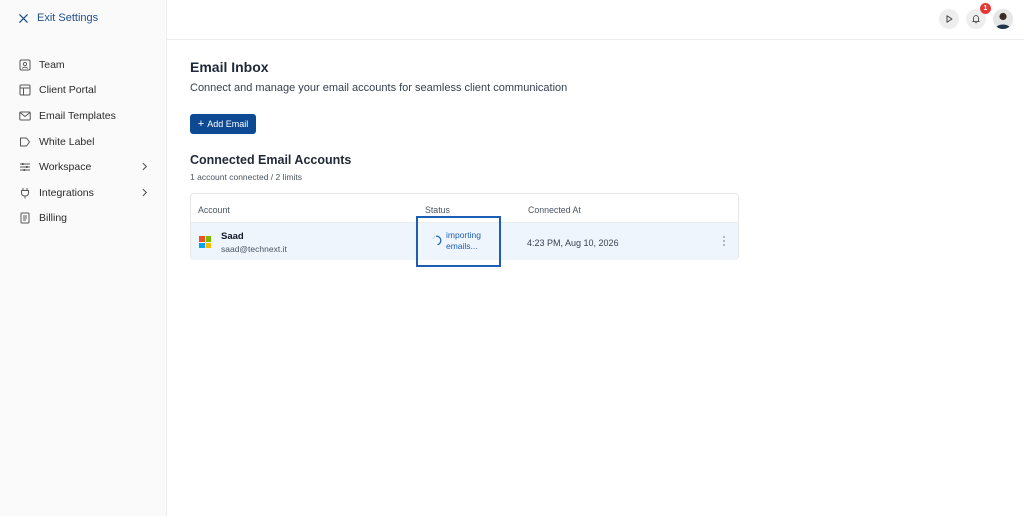 The image size is (1024, 516). I want to click on person-square-icon, so click(25, 65).